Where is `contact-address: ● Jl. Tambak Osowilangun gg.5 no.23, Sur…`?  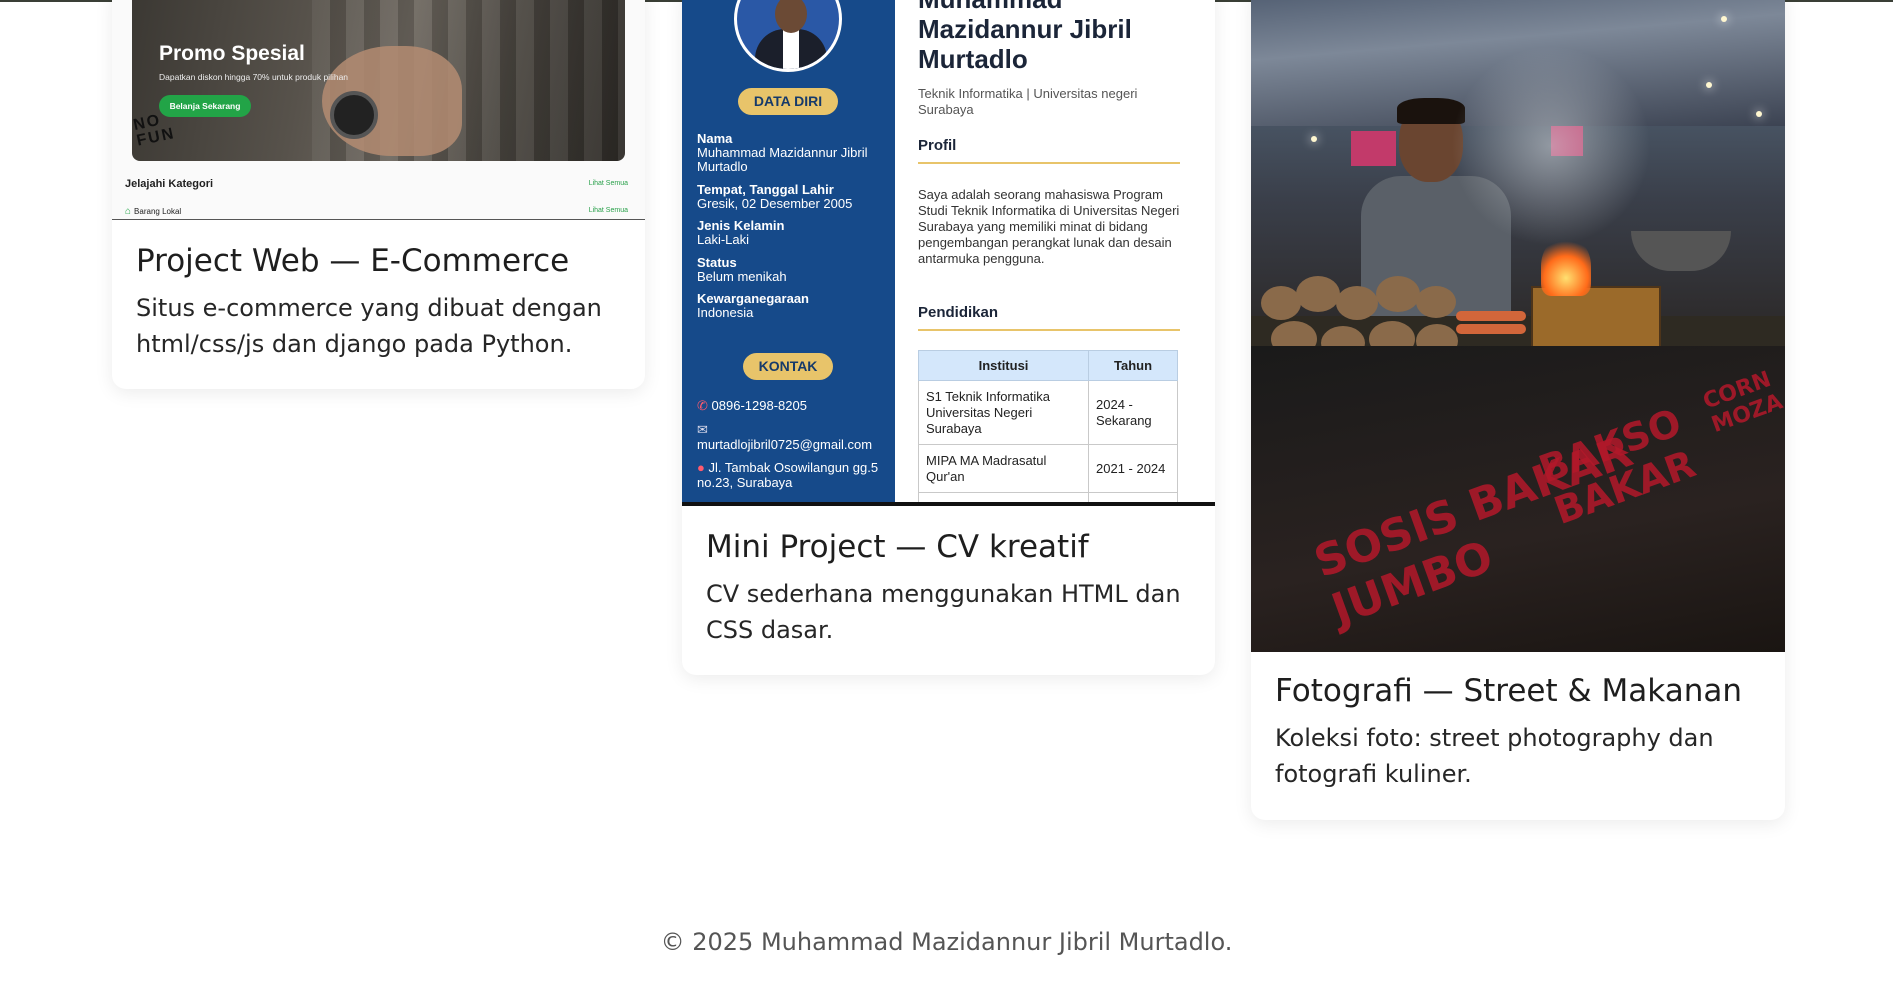 contact-address: ● Jl. Tambak Osowilangun gg.5 no.23, Sur… is located at coordinates (788, 475).